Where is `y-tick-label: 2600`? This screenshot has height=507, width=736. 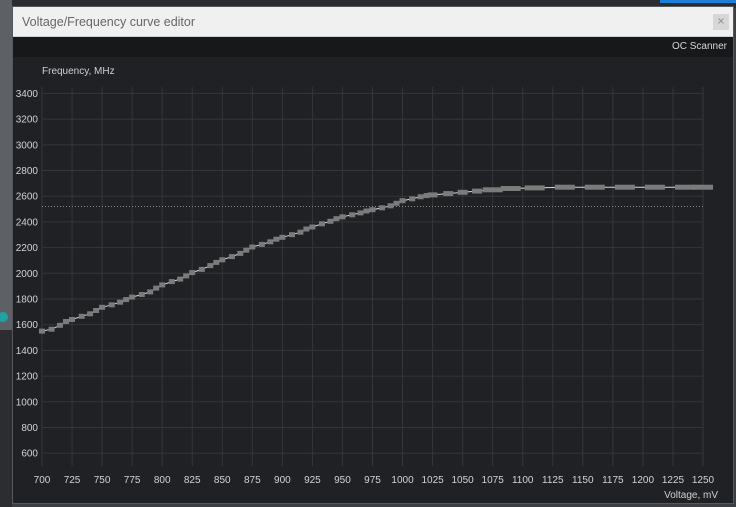
y-tick-label: 2600 is located at coordinates (27, 197).